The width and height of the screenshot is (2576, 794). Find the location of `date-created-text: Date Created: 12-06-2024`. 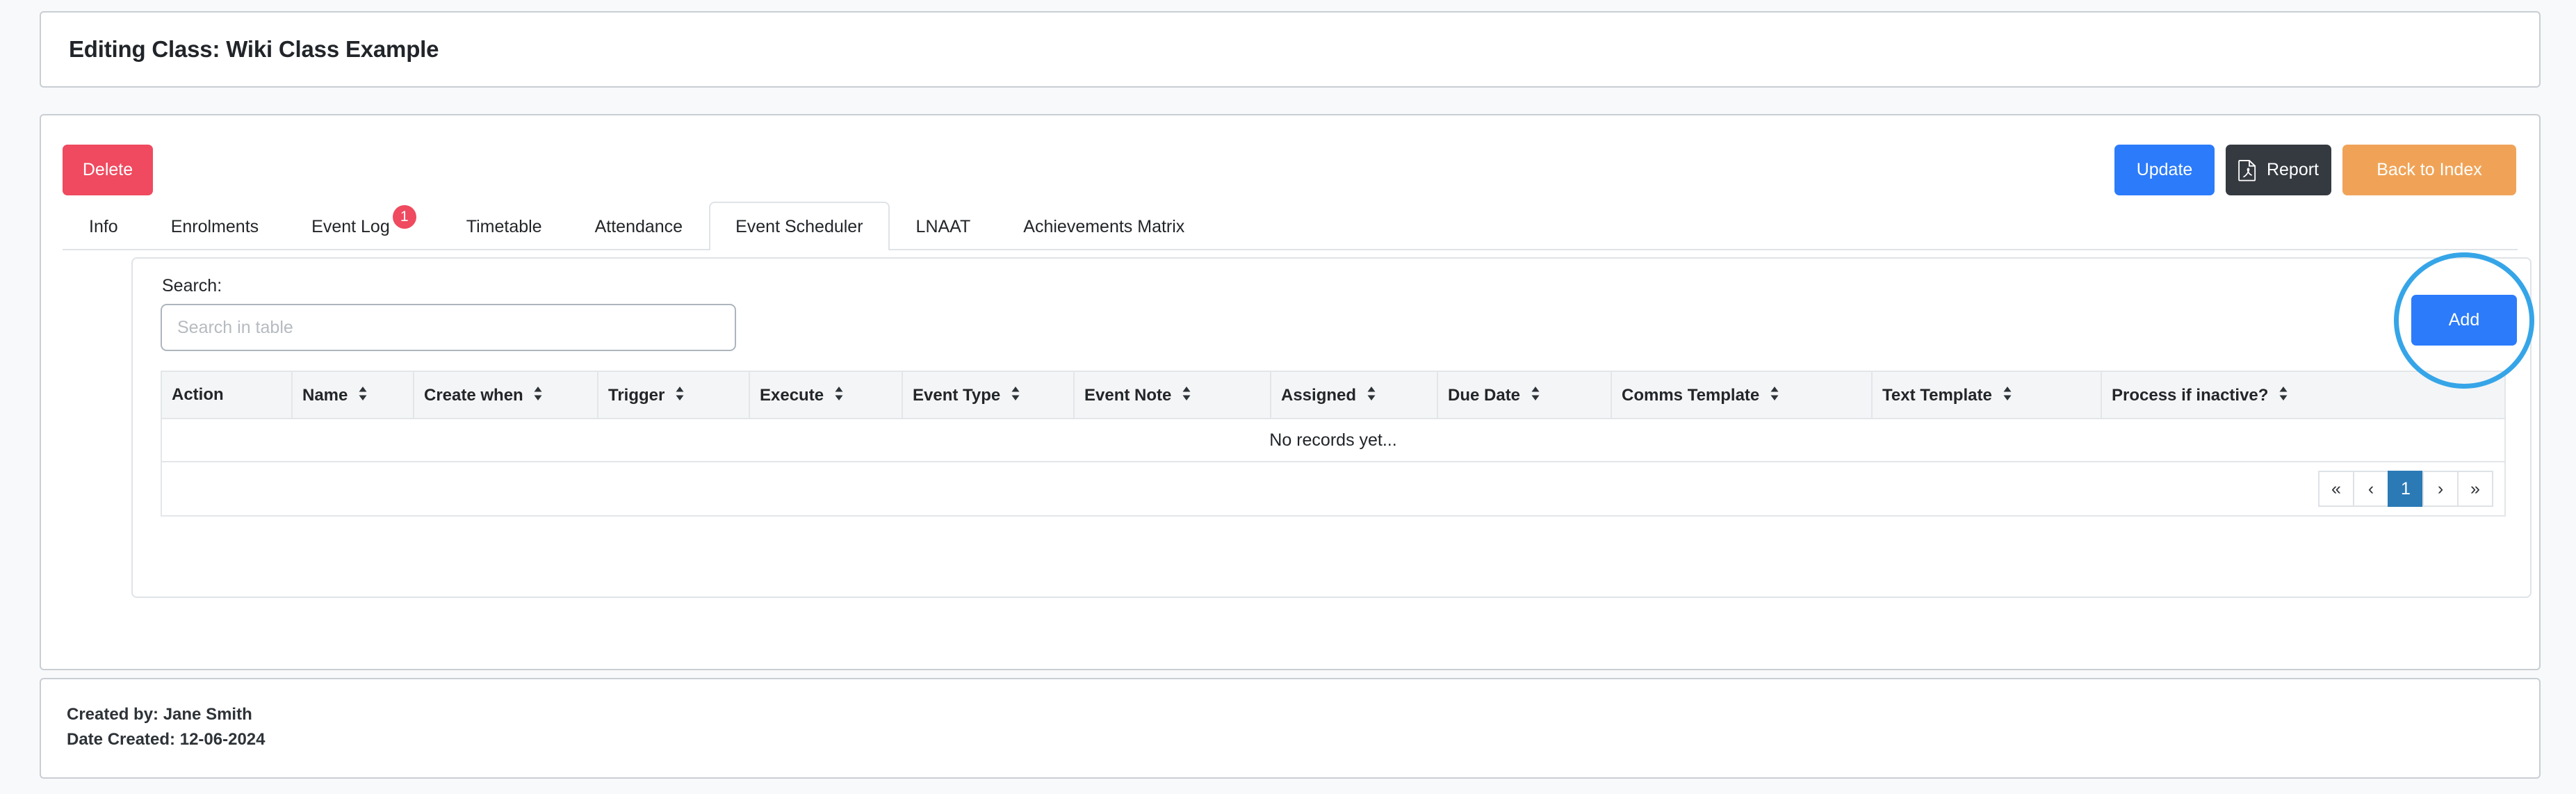

date-created-text: Date Created: 12-06-2024 is located at coordinates (166, 739).